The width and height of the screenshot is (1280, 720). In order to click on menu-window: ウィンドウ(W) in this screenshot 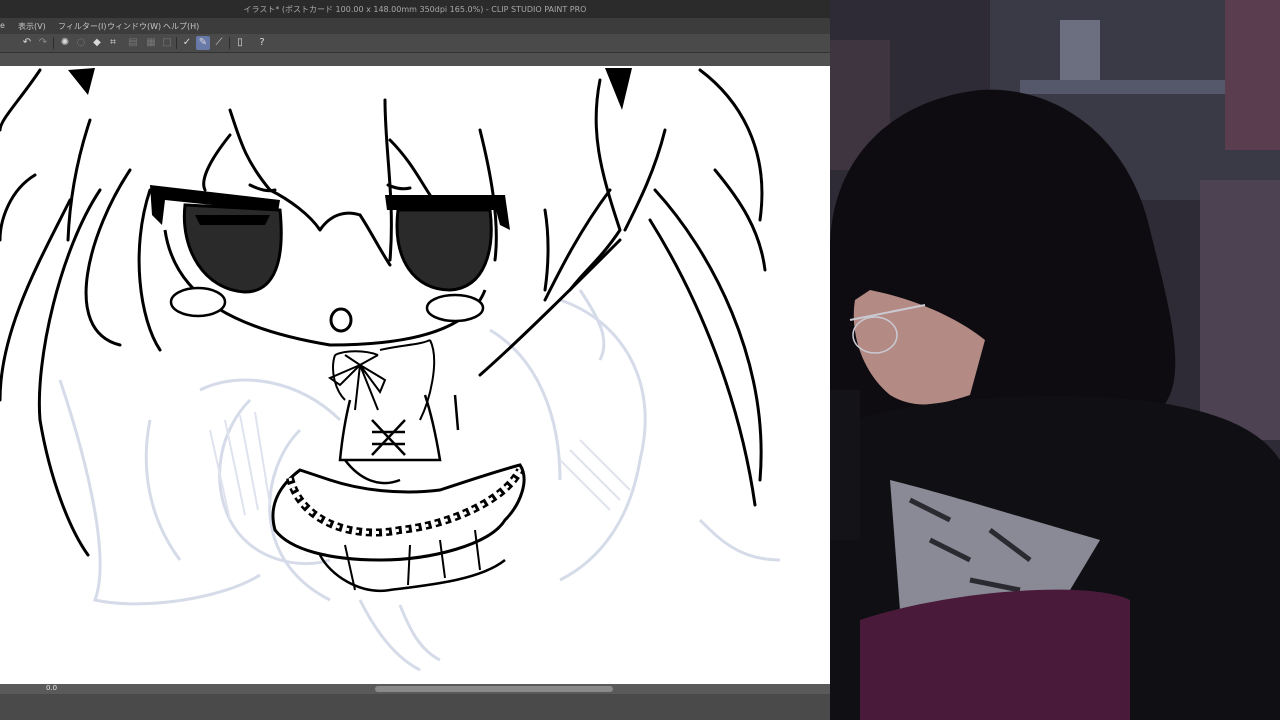, I will do `click(134, 26)`.